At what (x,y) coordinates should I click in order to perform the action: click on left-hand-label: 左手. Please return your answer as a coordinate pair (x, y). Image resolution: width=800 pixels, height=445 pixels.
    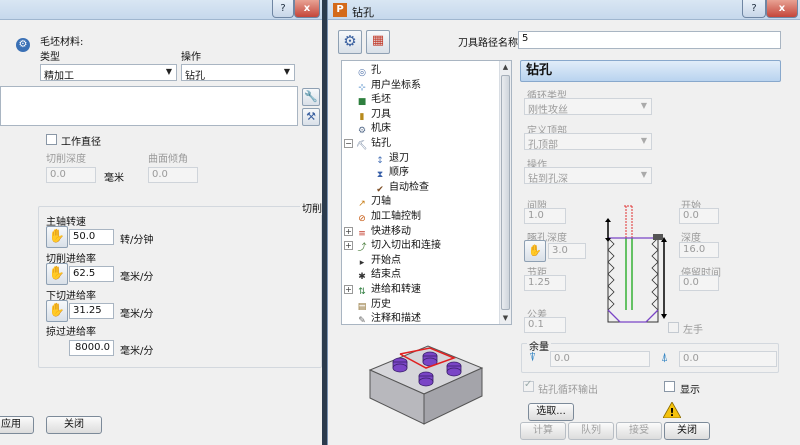
    Looking at the image, I should click on (693, 330).